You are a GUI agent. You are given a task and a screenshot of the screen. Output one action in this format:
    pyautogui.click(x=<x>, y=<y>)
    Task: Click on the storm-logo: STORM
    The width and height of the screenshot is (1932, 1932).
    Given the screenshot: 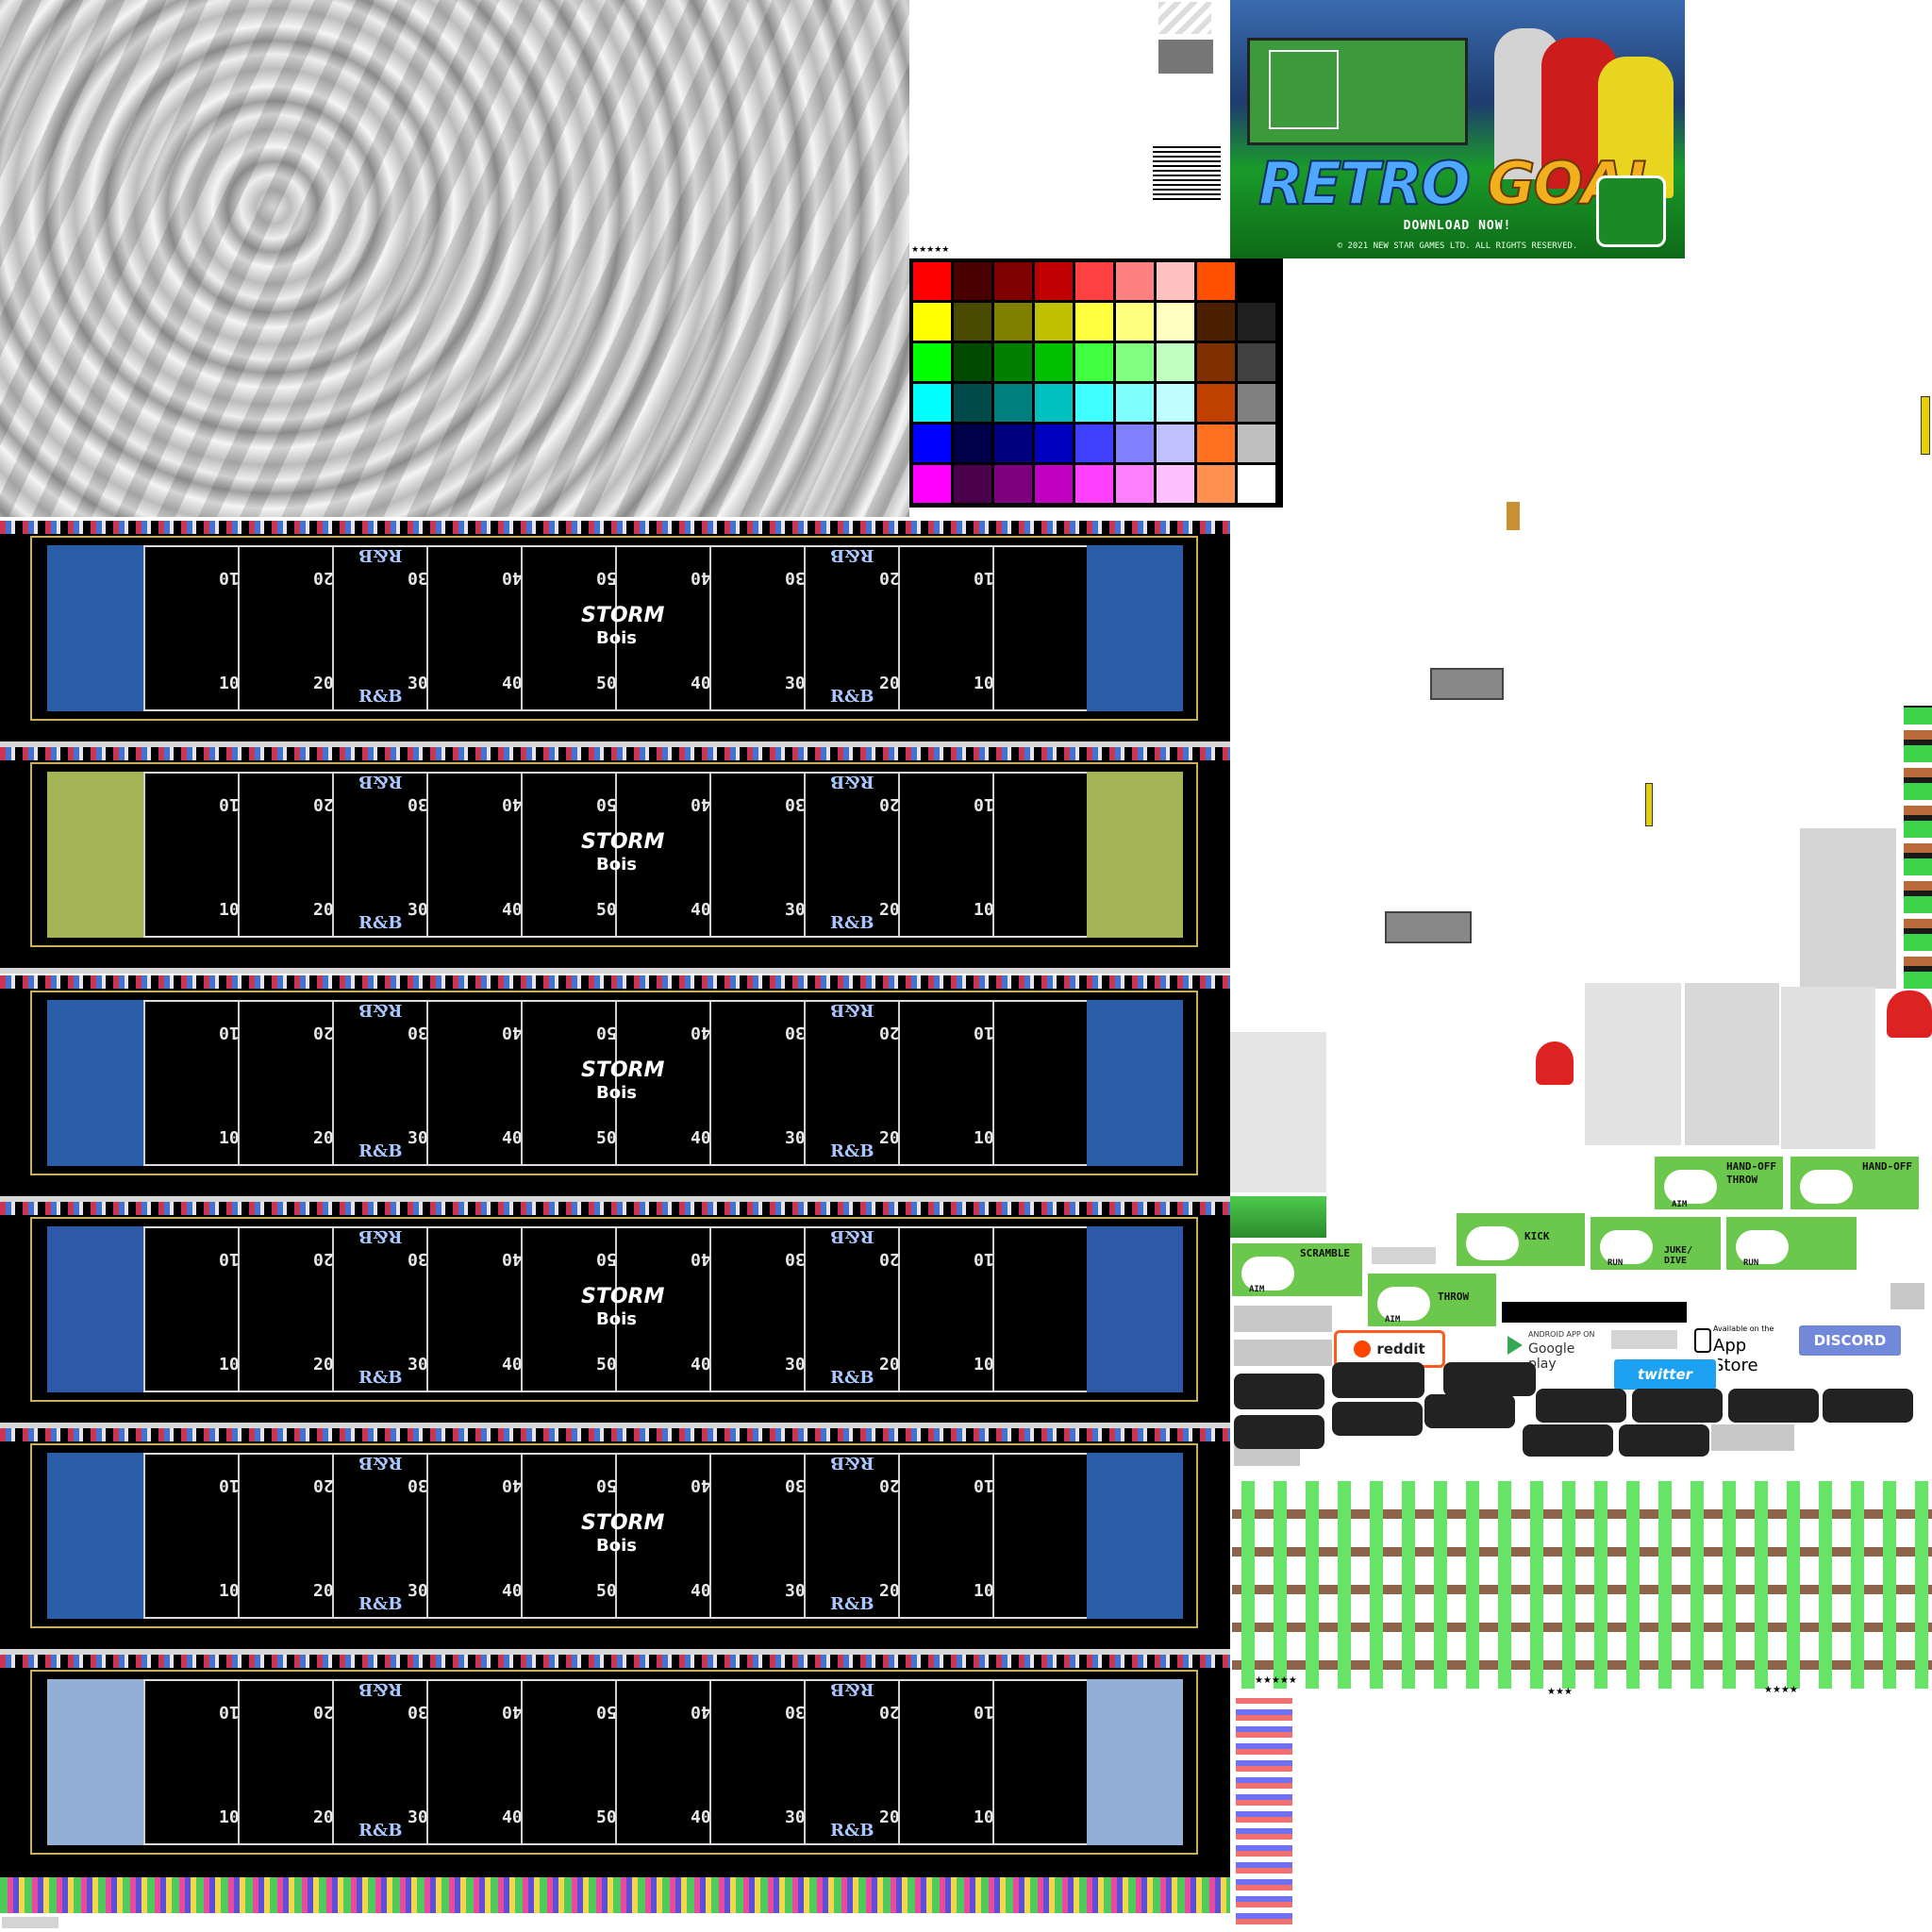 What is the action you would take?
    pyautogui.click(x=623, y=1523)
    